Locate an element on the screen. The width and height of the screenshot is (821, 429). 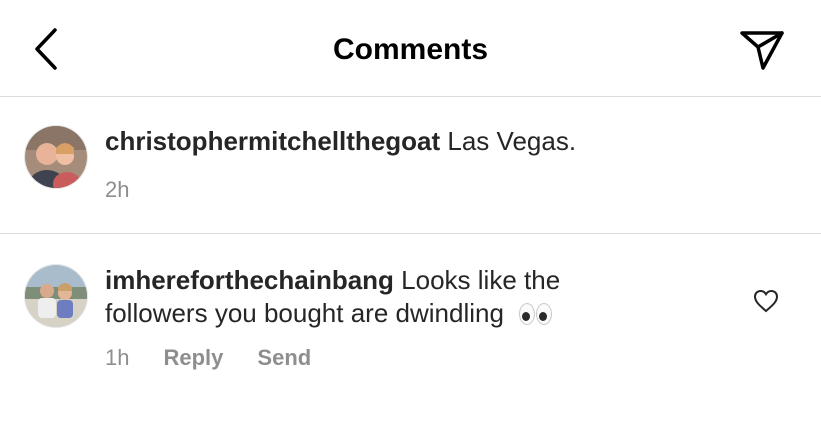
share-button is located at coordinates (762, 50).